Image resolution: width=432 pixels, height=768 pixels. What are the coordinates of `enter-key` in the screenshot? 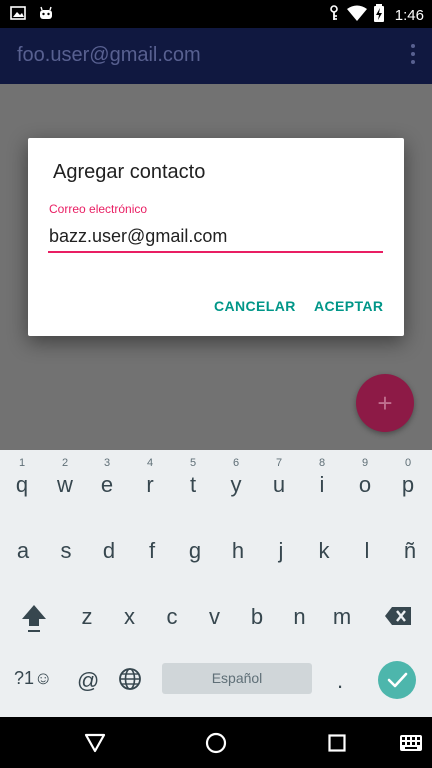 It's located at (397, 680).